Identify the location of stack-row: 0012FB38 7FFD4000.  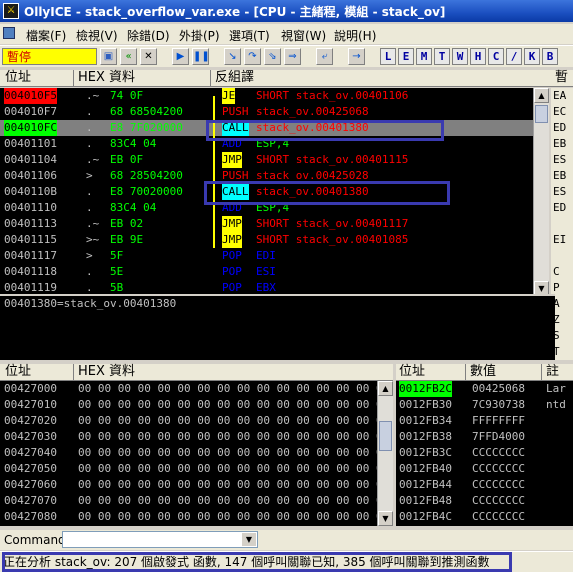
(484, 437).